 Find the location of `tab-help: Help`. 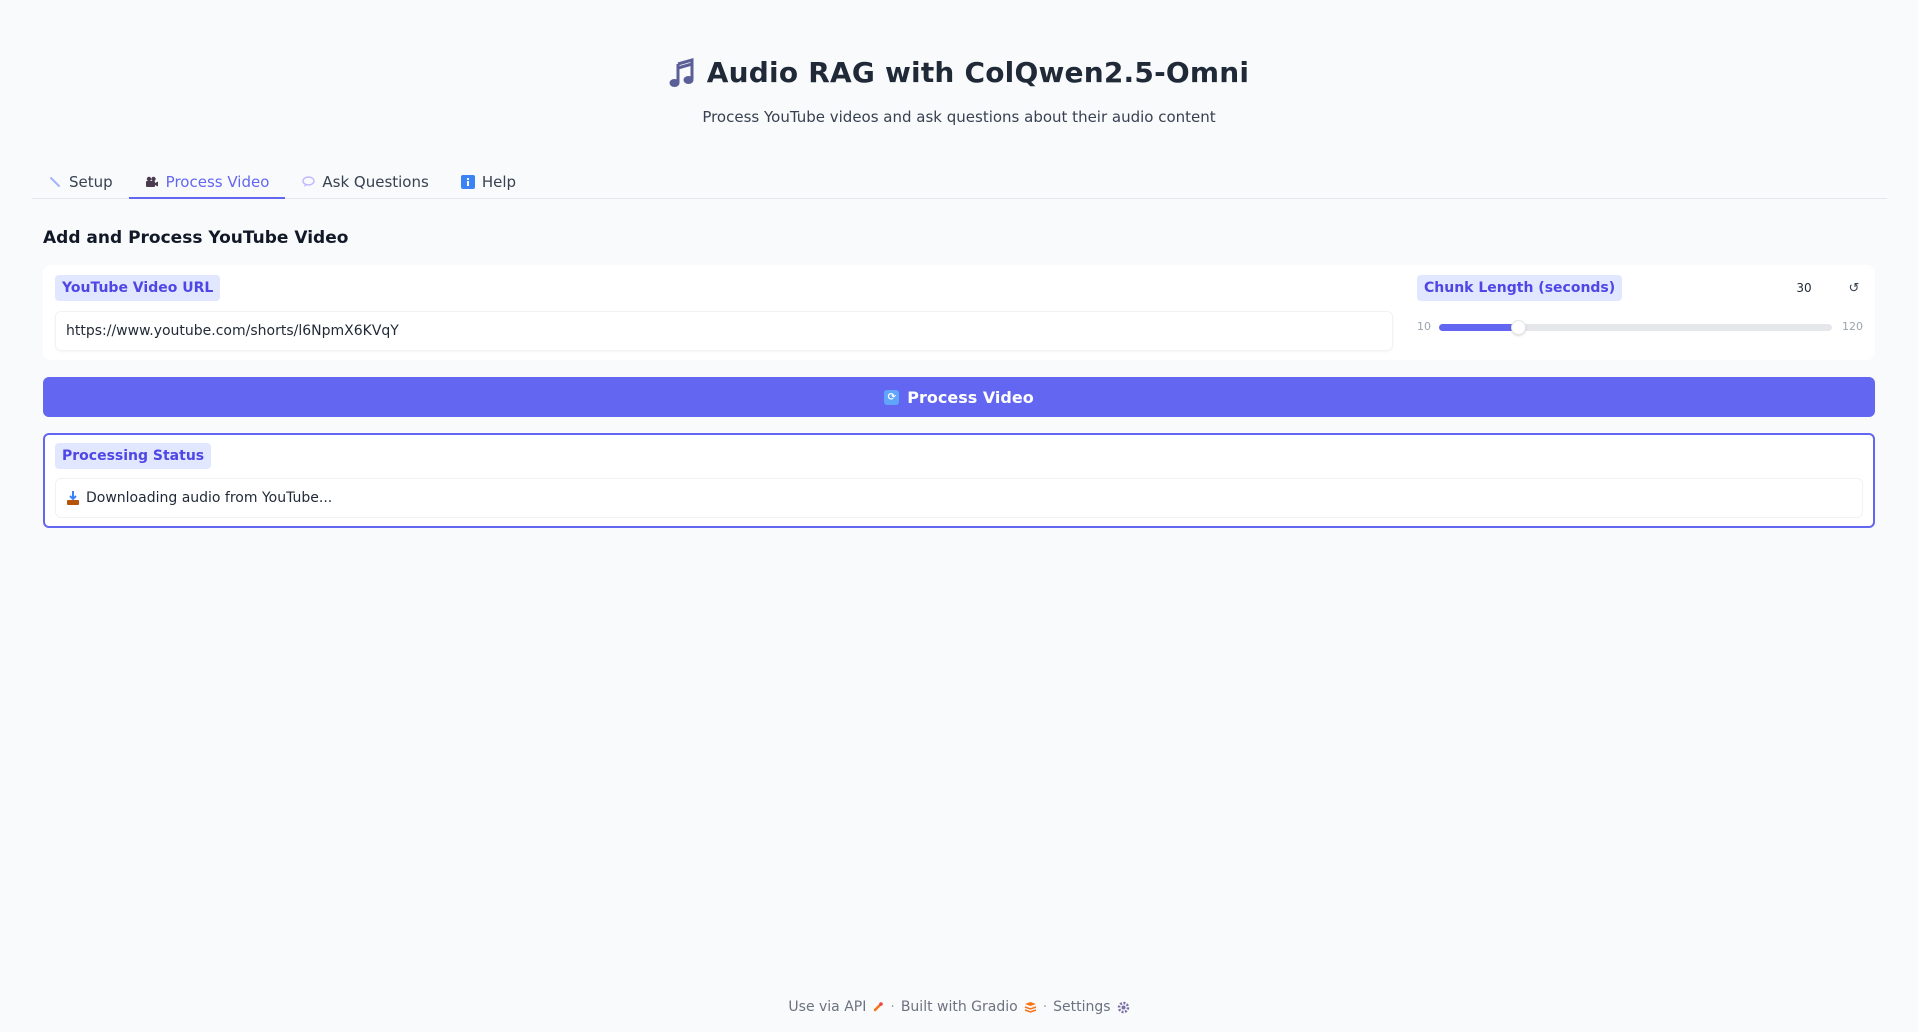

tab-help: Help is located at coordinates (488, 181).